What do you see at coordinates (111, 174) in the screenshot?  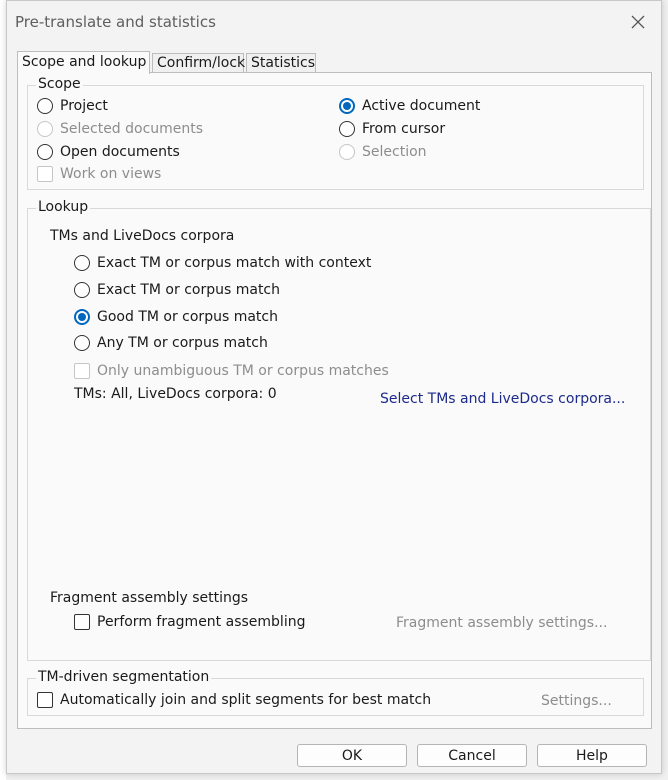 I see `option-label: Work on views` at bounding box center [111, 174].